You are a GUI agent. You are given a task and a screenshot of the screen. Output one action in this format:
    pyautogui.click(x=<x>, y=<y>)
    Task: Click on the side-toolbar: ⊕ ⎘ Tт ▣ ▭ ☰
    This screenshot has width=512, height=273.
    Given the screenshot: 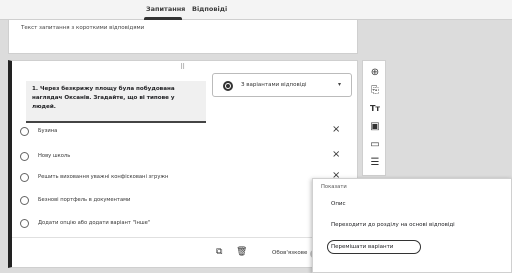 What is the action you would take?
    pyautogui.click(x=374, y=118)
    